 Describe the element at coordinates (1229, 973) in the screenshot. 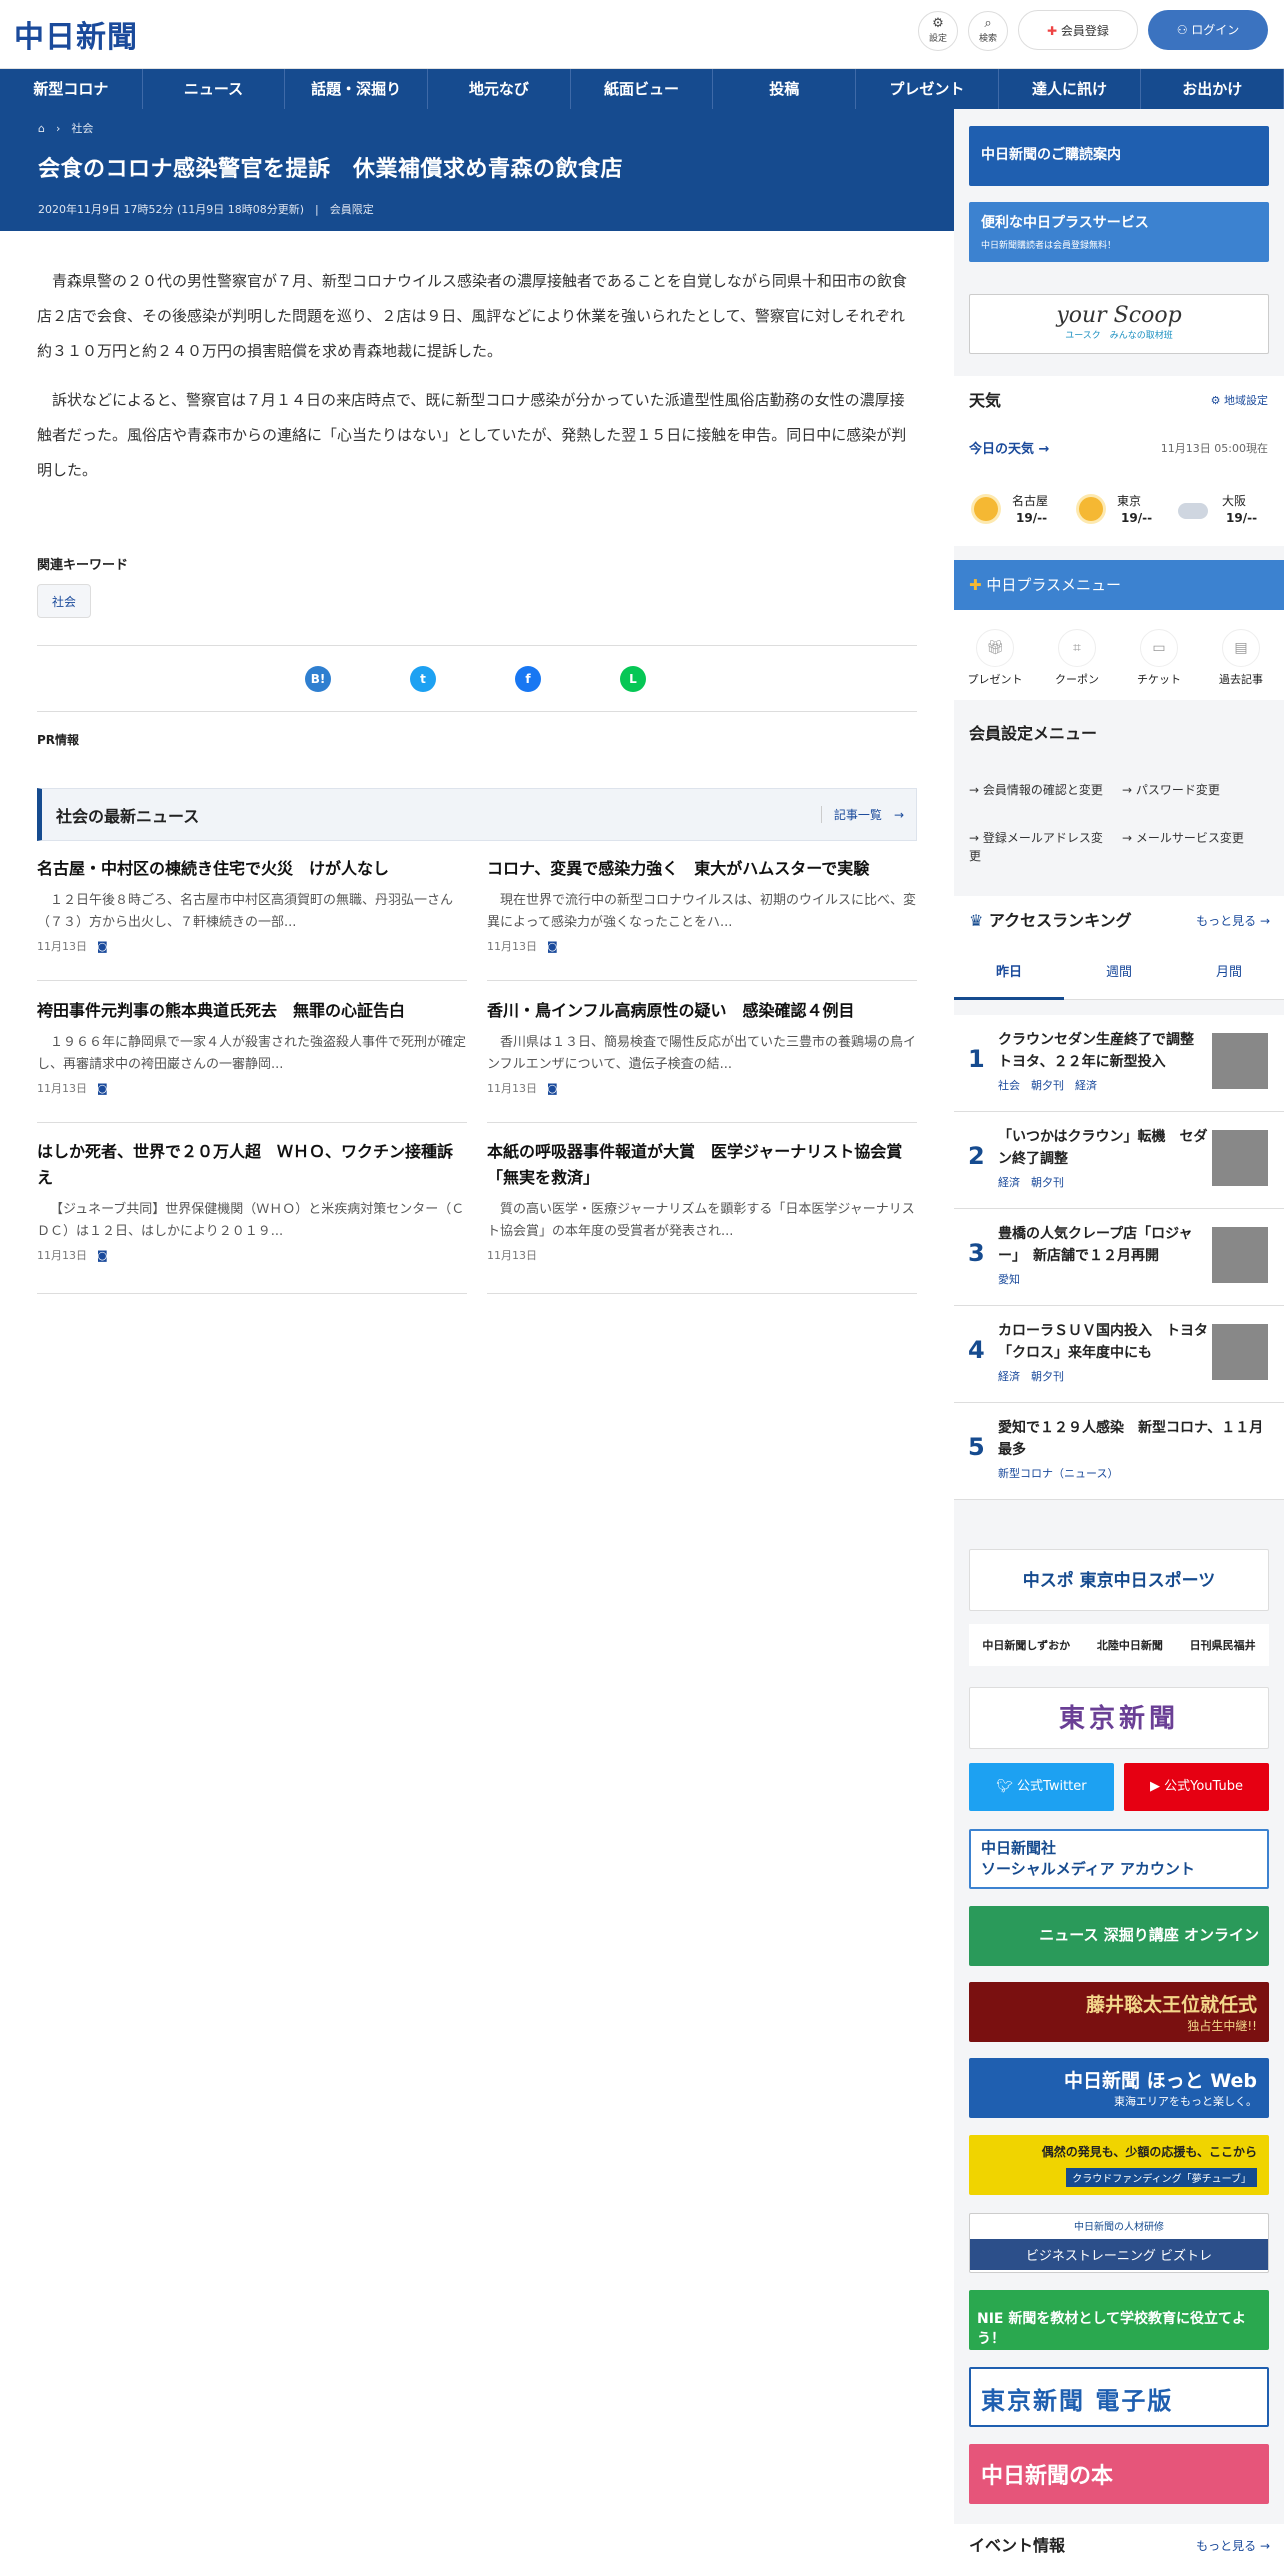

I see `ranking-tab: 月間` at that location.